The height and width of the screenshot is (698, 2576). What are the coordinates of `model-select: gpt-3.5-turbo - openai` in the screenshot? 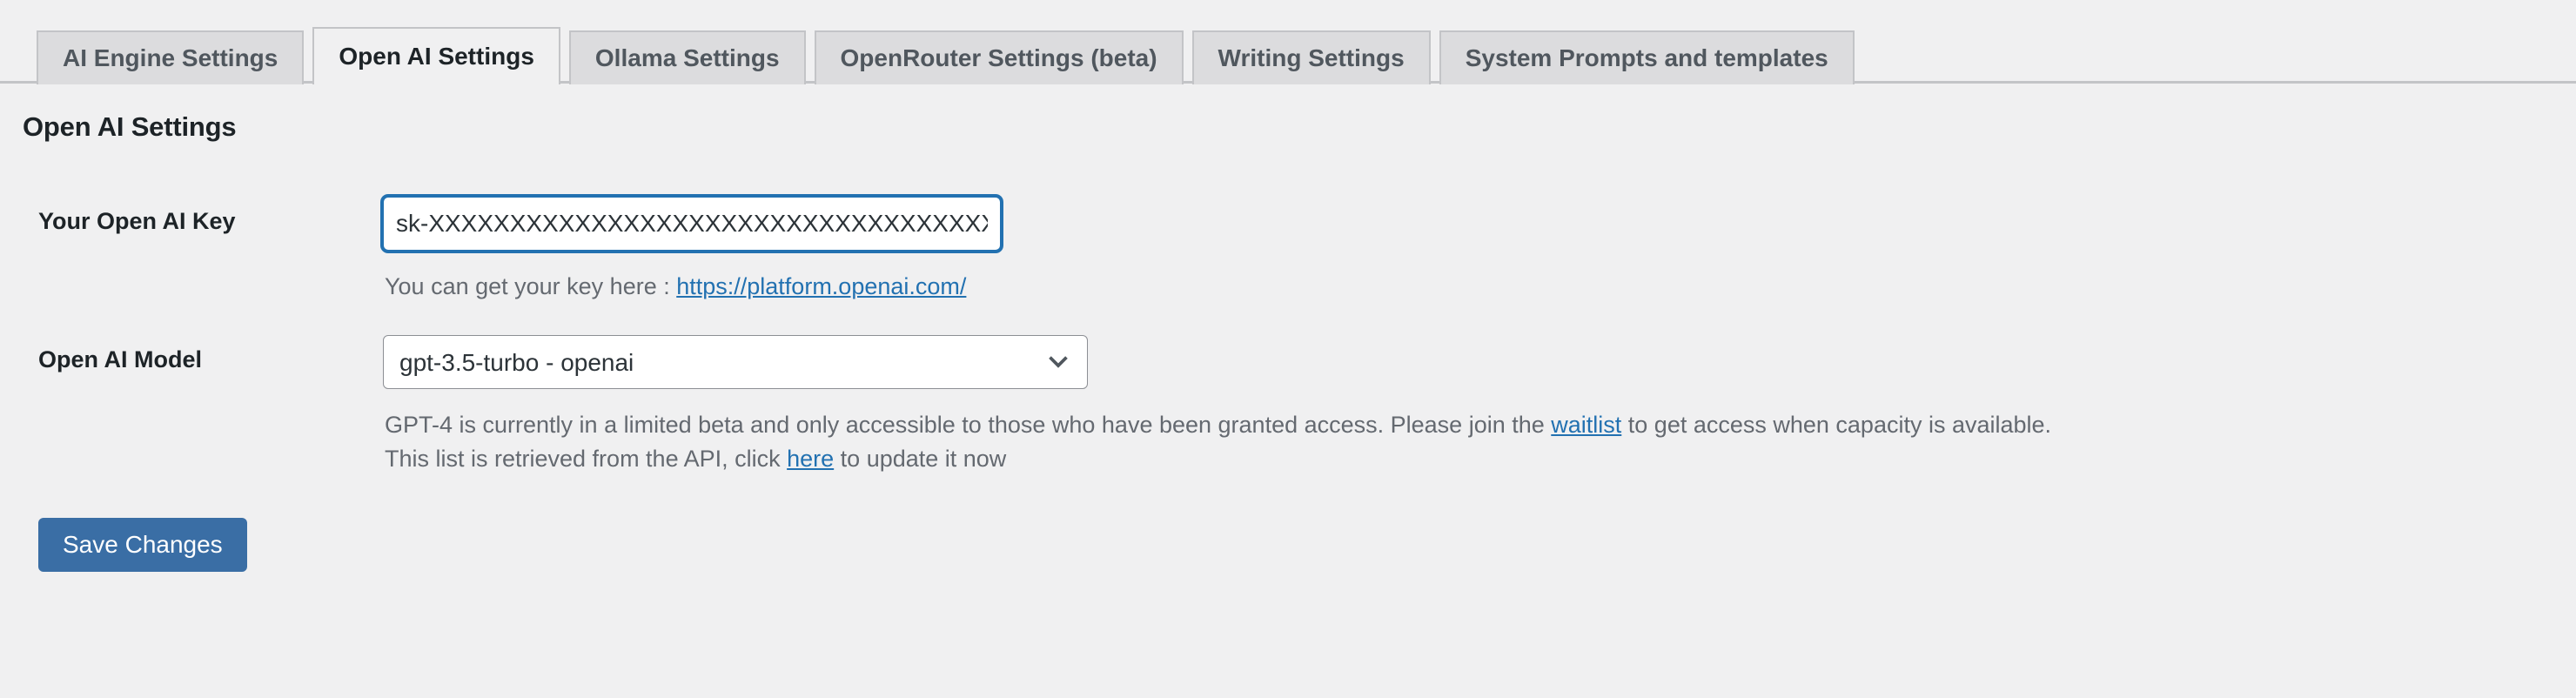 It's located at (735, 362).